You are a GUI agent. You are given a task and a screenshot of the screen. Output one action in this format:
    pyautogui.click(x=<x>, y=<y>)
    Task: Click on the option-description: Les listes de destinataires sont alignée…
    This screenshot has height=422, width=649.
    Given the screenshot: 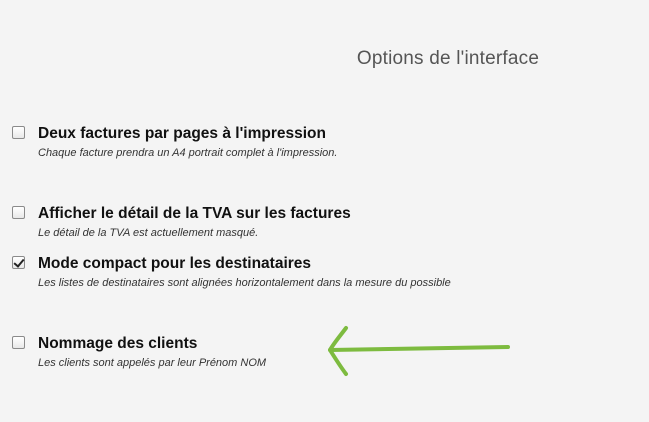 What is the action you would take?
    pyautogui.click(x=244, y=283)
    